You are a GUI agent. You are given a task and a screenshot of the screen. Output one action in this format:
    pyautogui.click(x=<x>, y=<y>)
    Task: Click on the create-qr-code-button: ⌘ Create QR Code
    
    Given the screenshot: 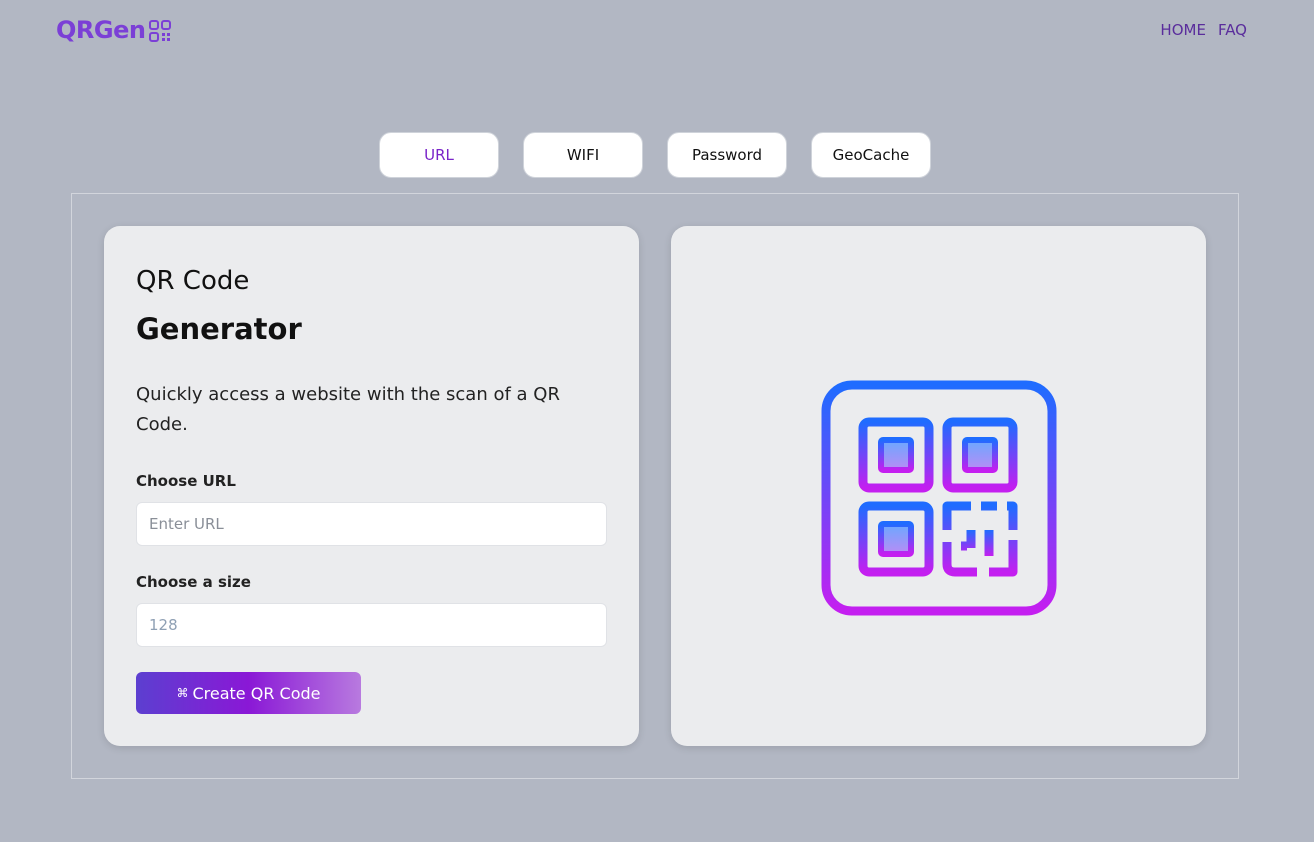 What is the action you would take?
    pyautogui.click(x=248, y=693)
    